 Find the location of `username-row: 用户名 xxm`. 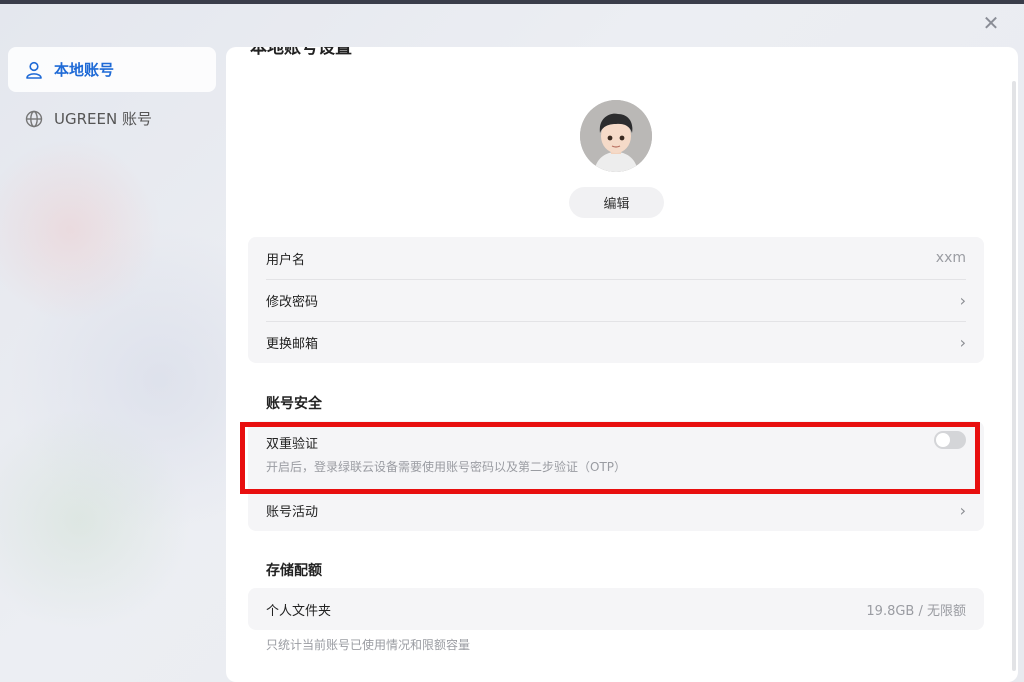

username-row: 用户名 xxm is located at coordinates (616, 258).